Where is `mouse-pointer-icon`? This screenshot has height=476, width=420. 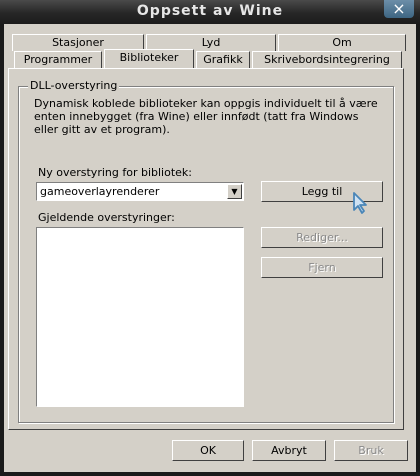
mouse-pointer-icon is located at coordinates (360, 203).